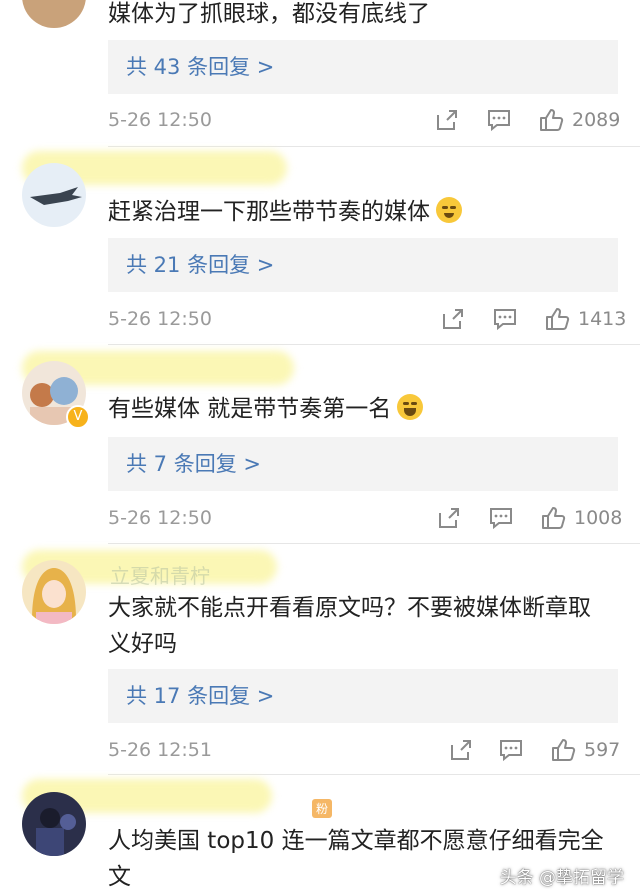 This screenshot has width=640, height=896. Describe the element at coordinates (602, 319) in the screenshot. I see `like-count: 1413` at that location.